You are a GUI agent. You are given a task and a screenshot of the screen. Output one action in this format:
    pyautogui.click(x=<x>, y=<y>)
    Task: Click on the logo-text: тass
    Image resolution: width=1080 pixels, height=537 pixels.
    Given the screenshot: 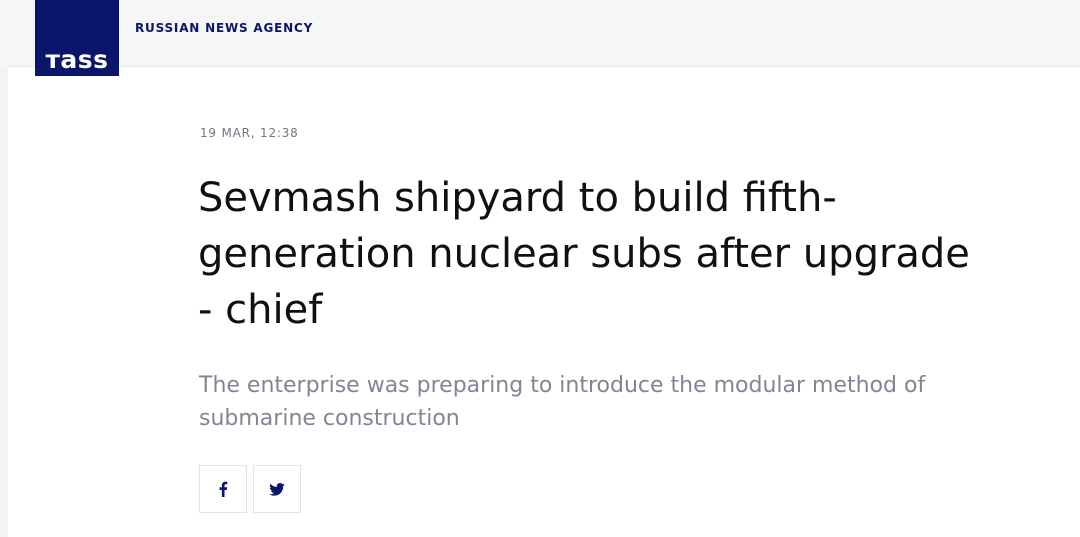 What is the action you would take?
    pyautogui.click(x=77, y=59)
    